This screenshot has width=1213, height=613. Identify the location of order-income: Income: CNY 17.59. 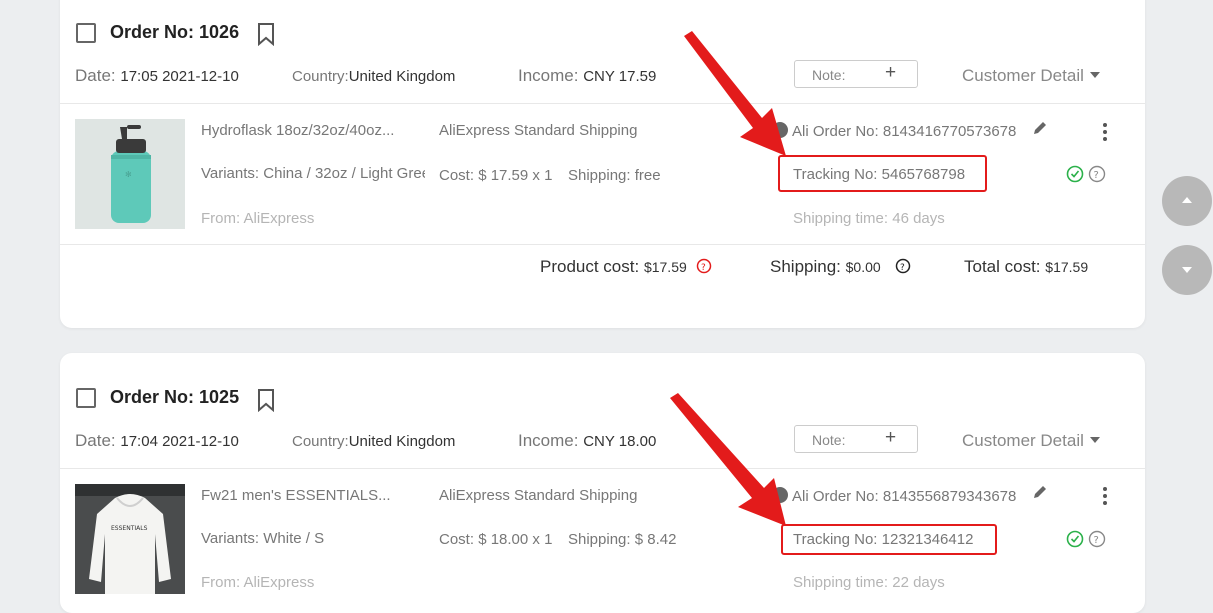
(587, 75).